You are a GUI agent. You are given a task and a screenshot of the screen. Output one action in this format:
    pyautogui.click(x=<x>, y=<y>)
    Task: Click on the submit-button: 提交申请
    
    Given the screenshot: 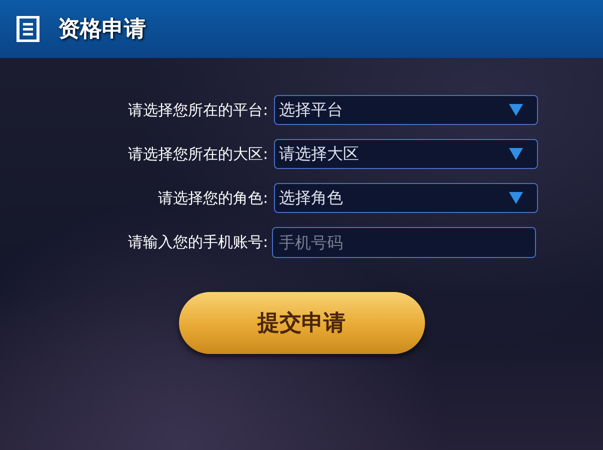 What is the action you would take?
    pyautogui.click(x=301, y=323)
    